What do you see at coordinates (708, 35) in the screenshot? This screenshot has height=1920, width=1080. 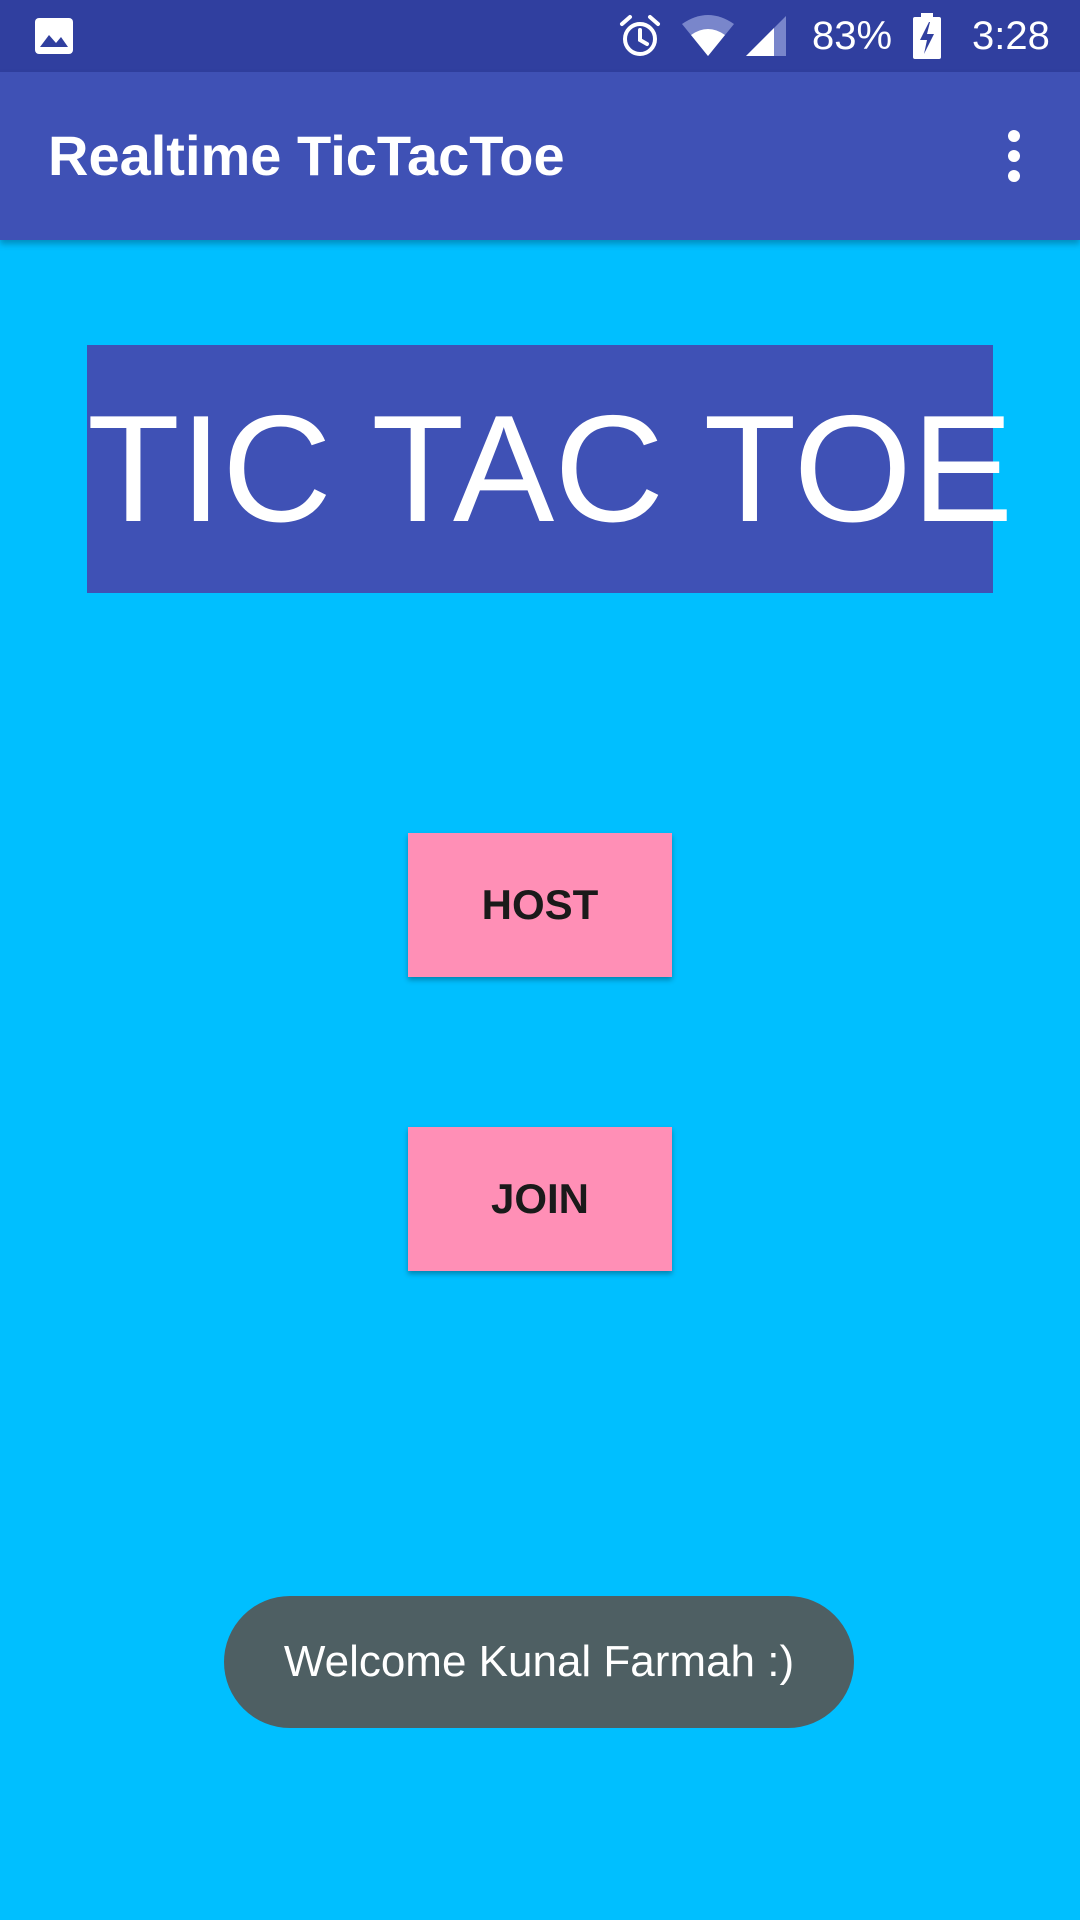 I see `wifi-icon` at bounding box center [708, 35].